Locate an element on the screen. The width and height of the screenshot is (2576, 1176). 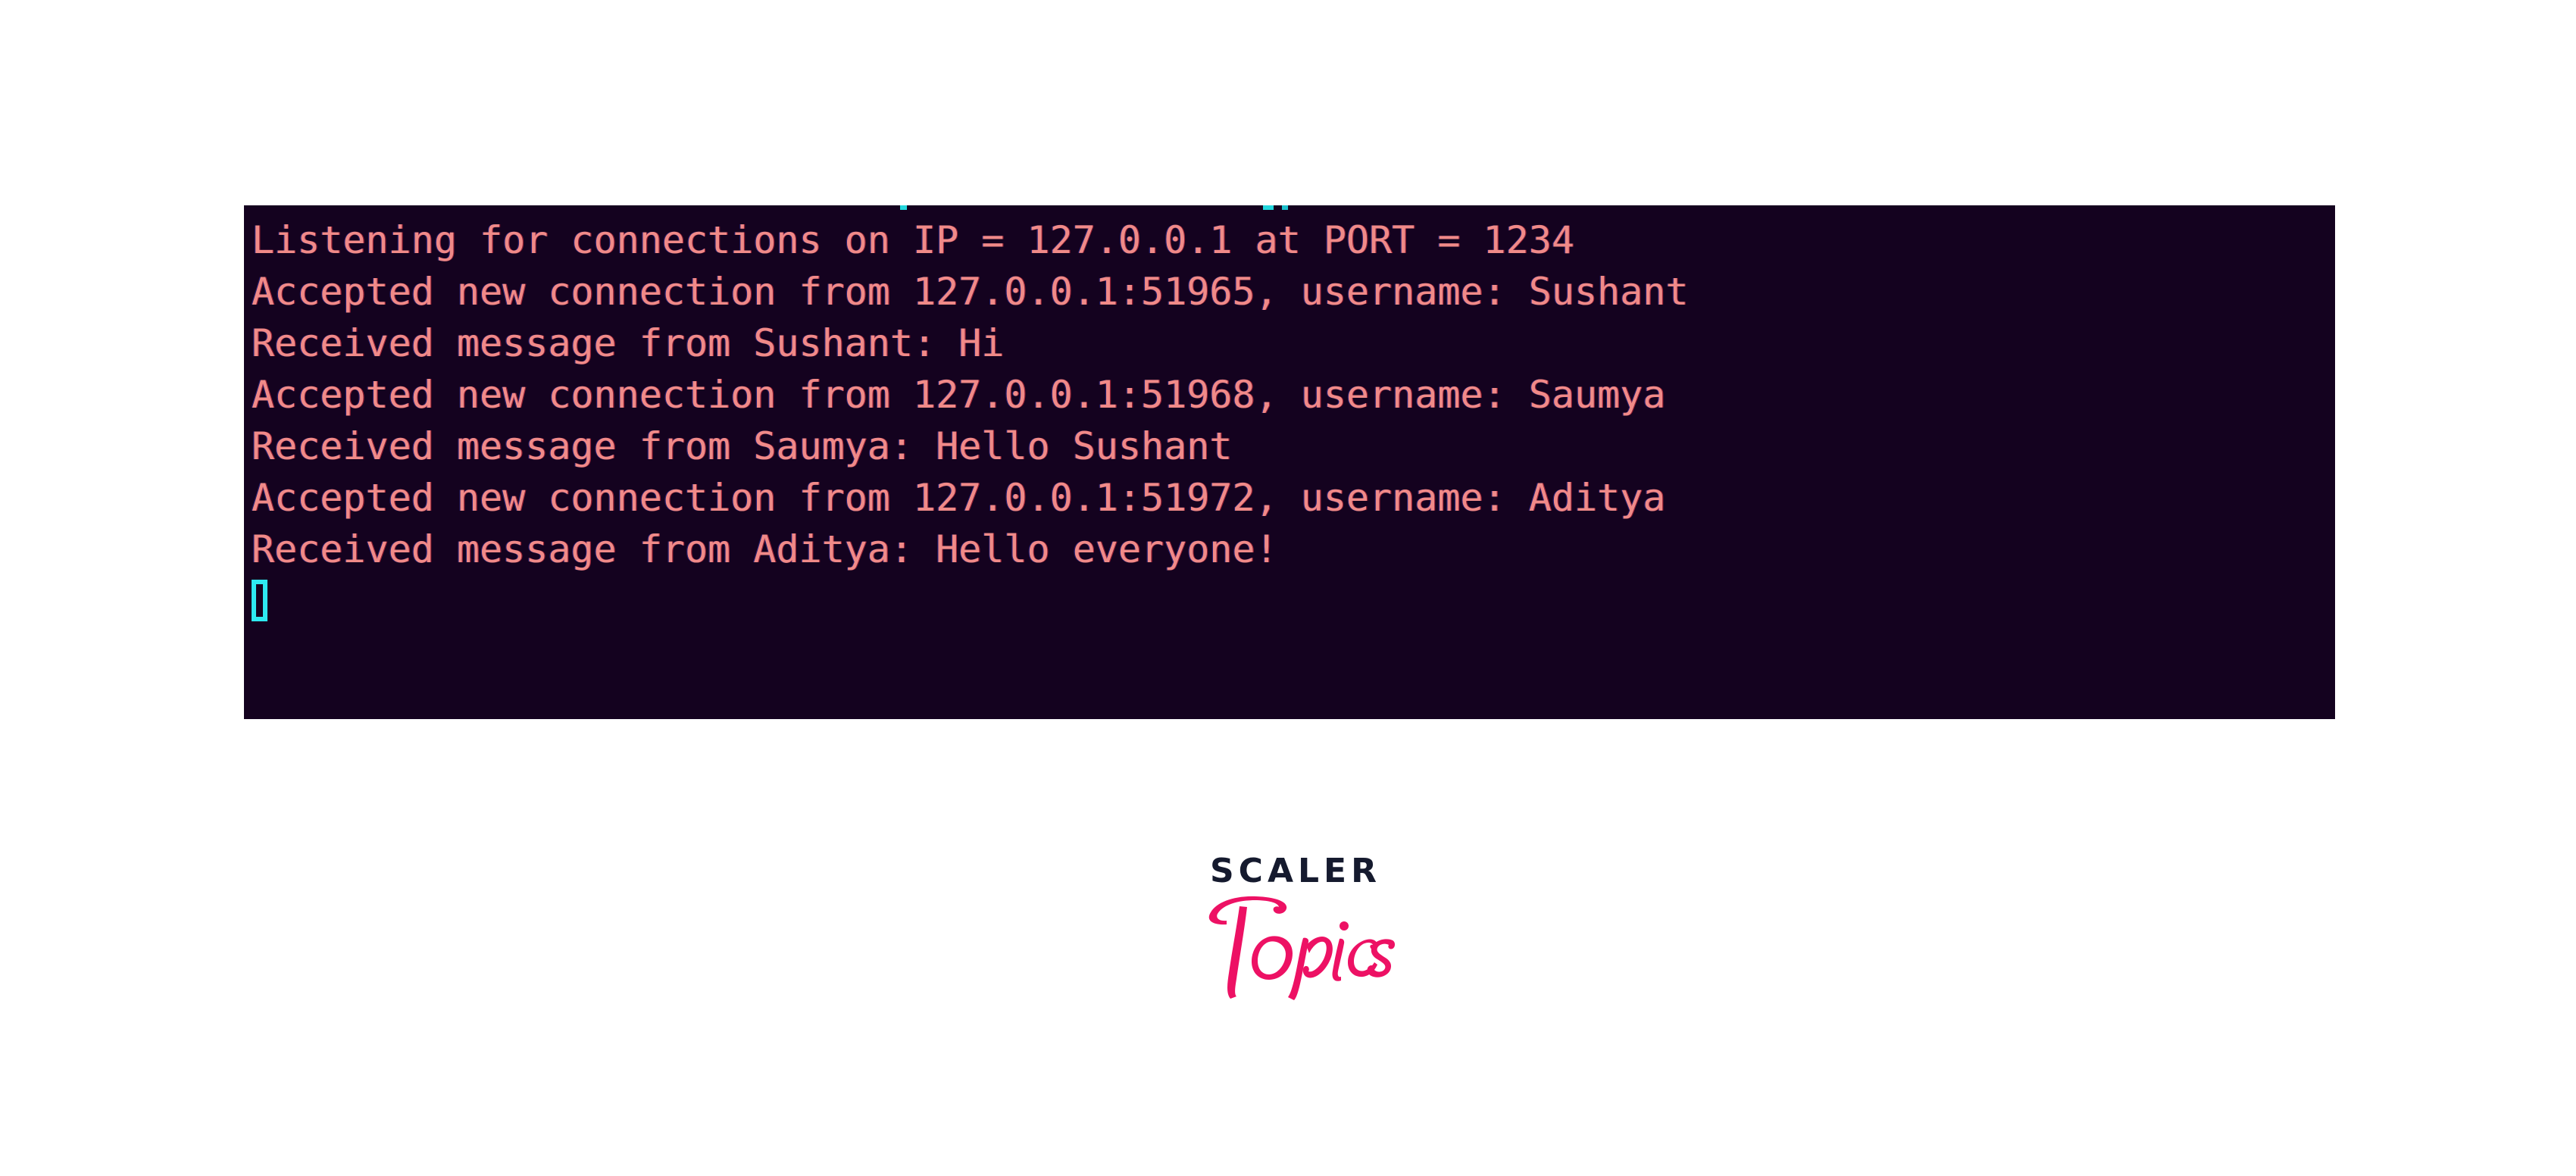
logo-script-wrap is located at coordinates (1293, 943).